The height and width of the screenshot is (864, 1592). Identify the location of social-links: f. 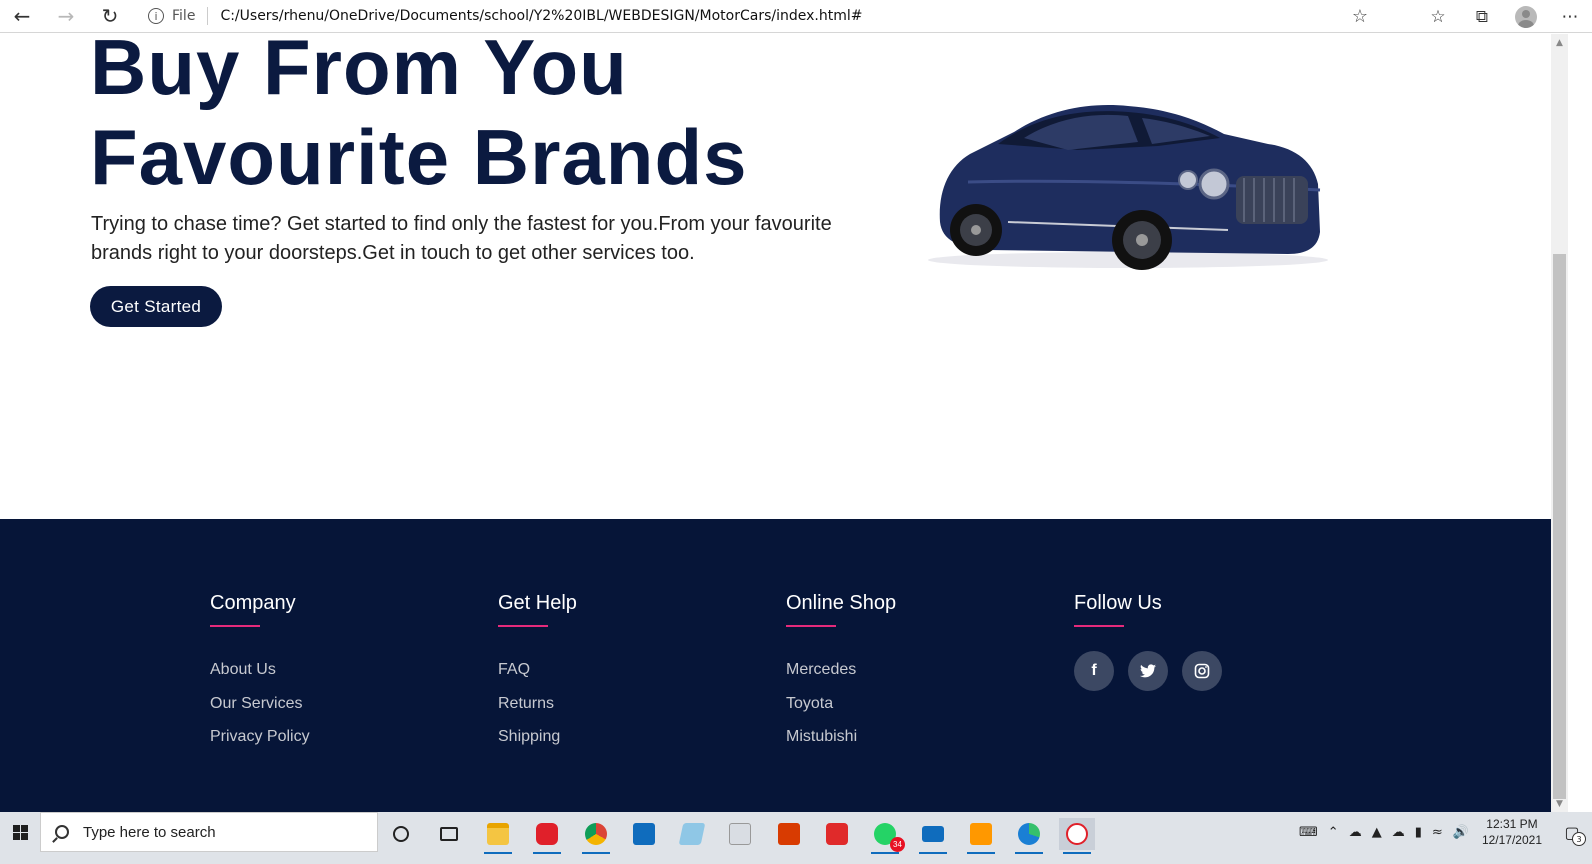
(1148, 671).